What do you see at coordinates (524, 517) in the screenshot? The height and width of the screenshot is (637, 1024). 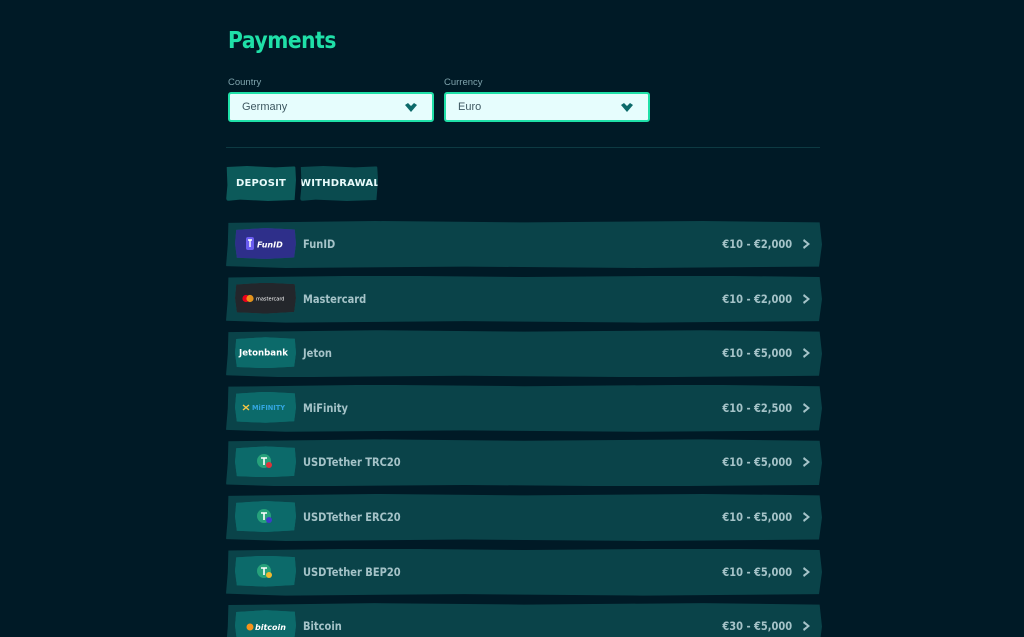 I see `payment-method-row: USDTether ERC20 €10 - €5,000` at bounding box center [524, 517].